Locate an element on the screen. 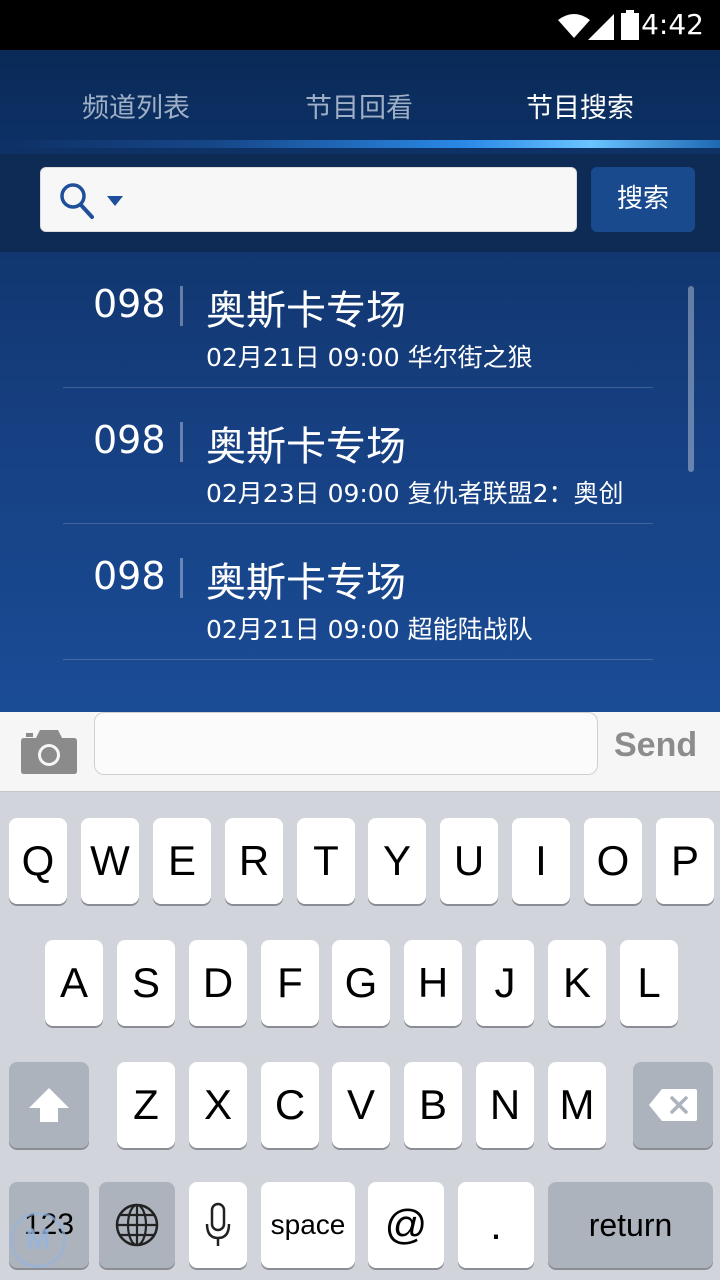 The image size is (720, 1280). search-button: 搜索 is located at coordinates (643, 199).